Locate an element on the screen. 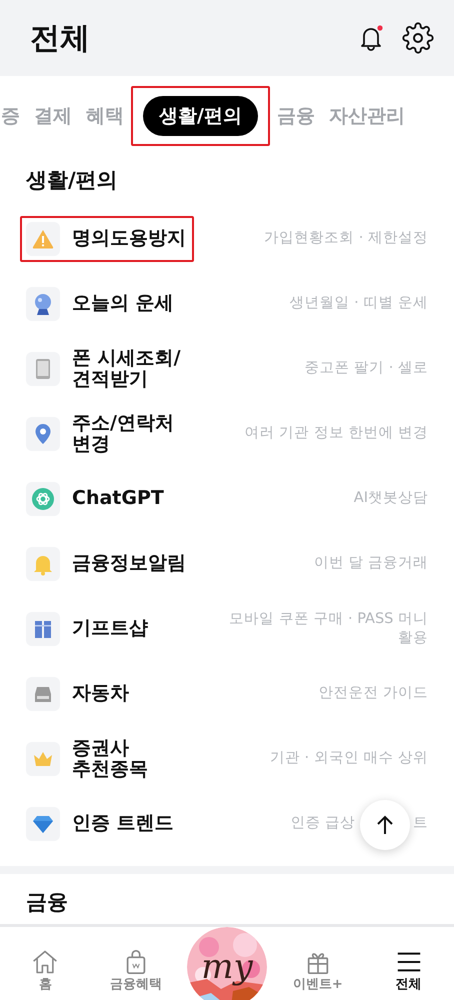  menu-item: 명의도용방지 is located at coordinates (107, 239).